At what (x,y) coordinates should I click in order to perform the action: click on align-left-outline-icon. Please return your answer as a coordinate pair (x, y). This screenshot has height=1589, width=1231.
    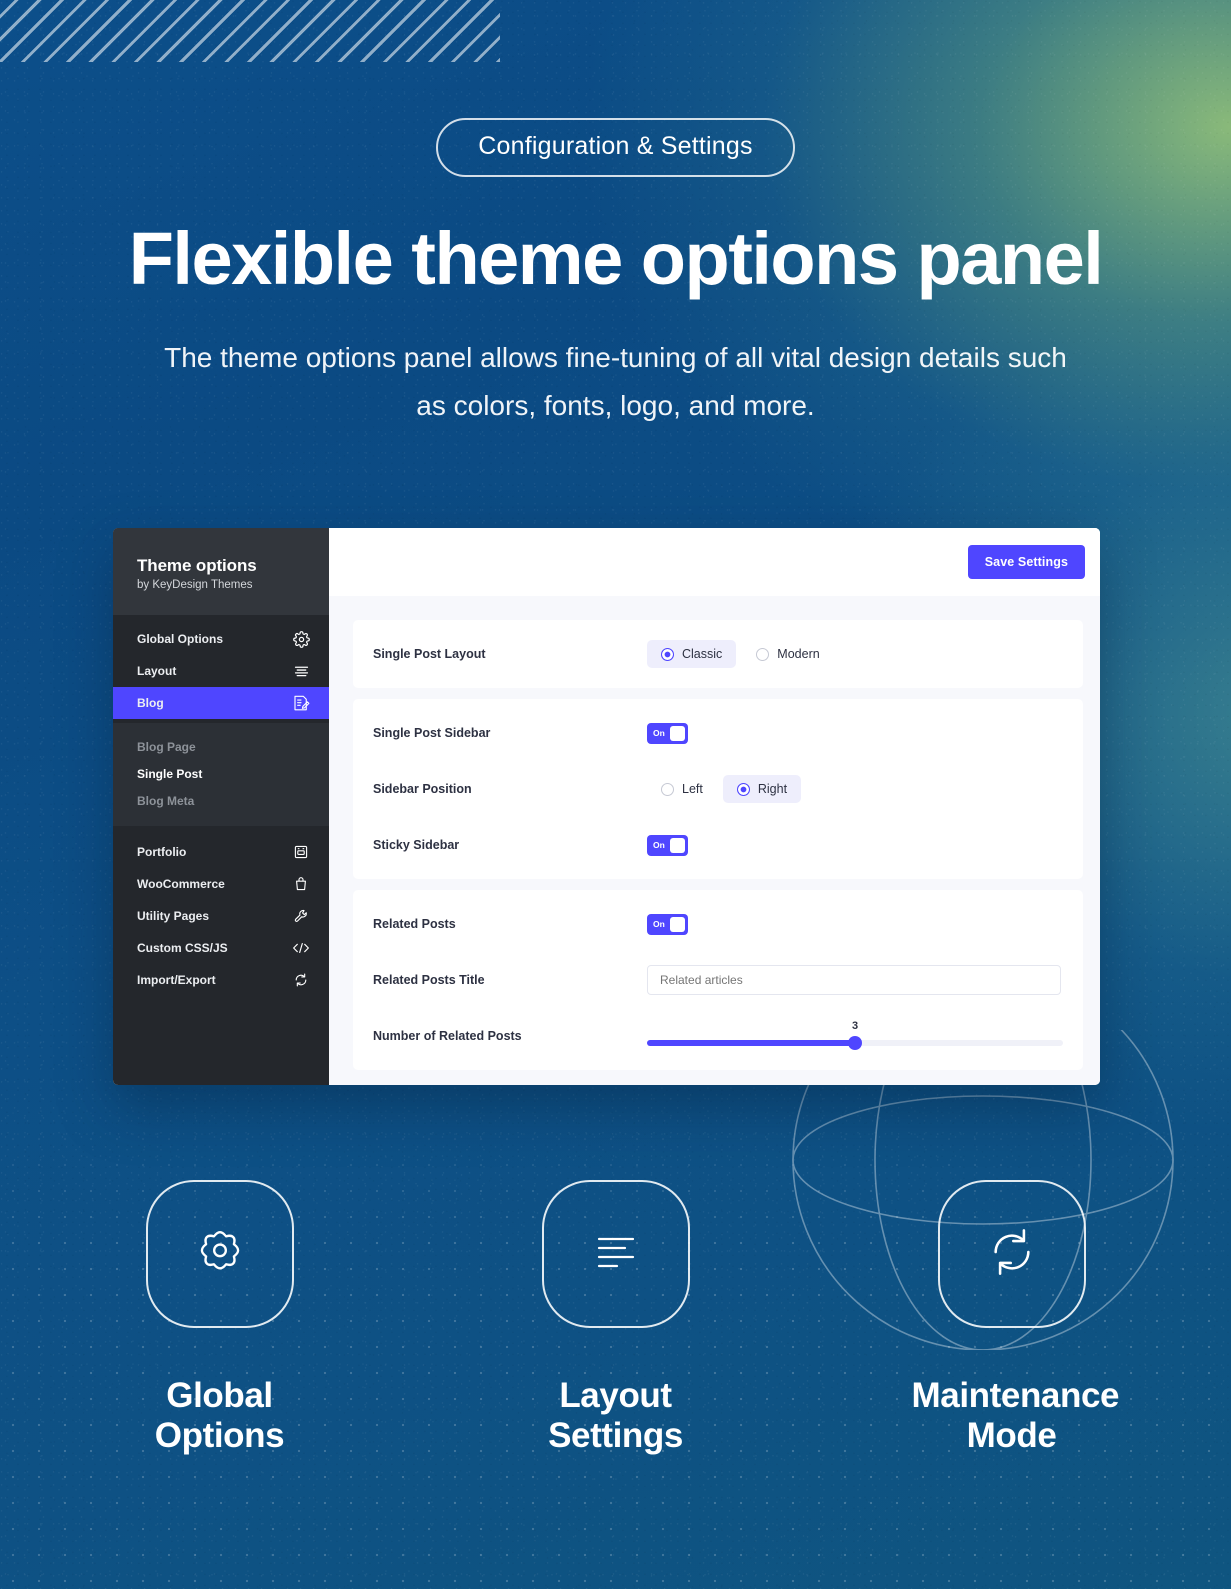
    Looking at the image, I should click on (616, 1254).